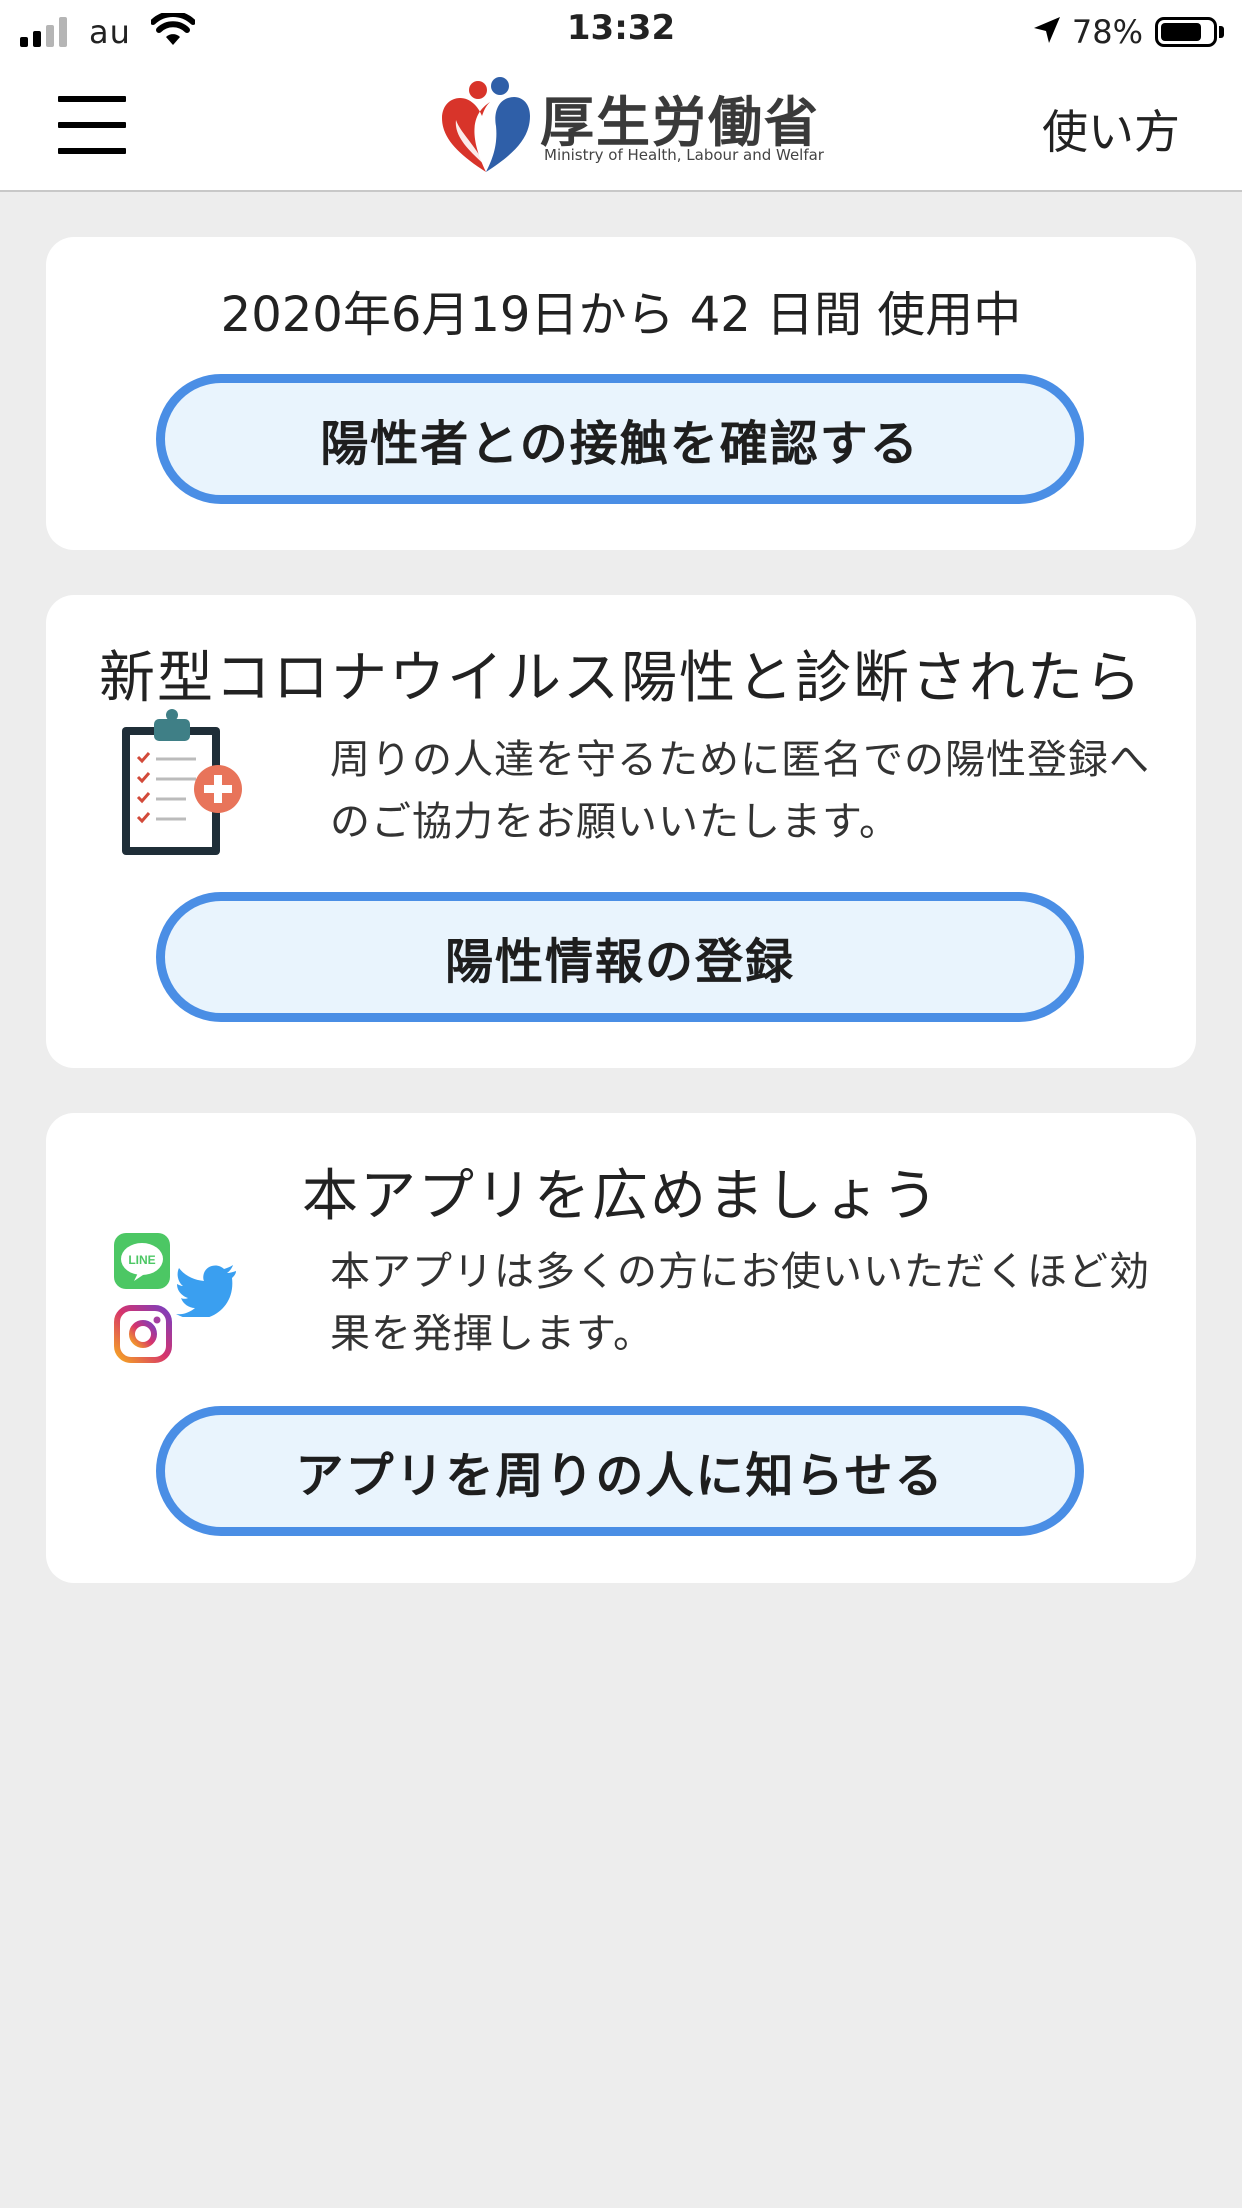  I want to click on share-app-button: アプリを周りの人に知らせる, so click(620, 1471).